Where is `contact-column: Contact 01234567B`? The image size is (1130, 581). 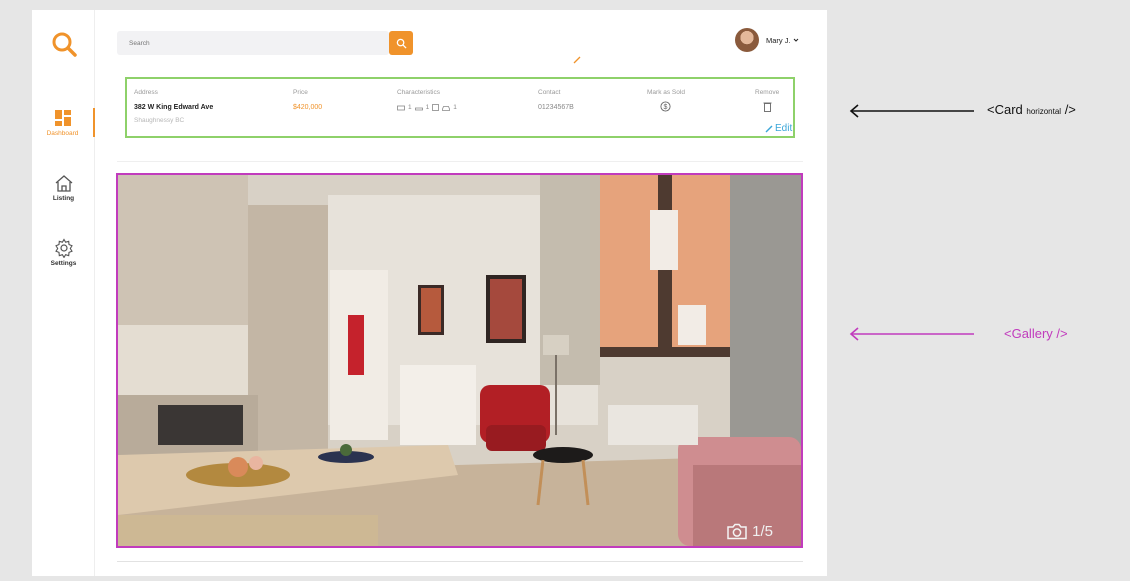
contact-column: Contact 01234567B is located at coordinates (556, 100).